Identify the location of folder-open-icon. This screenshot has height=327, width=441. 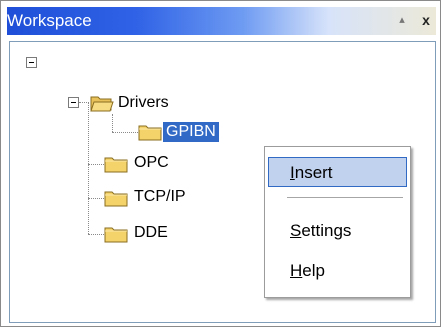
(102, 104).